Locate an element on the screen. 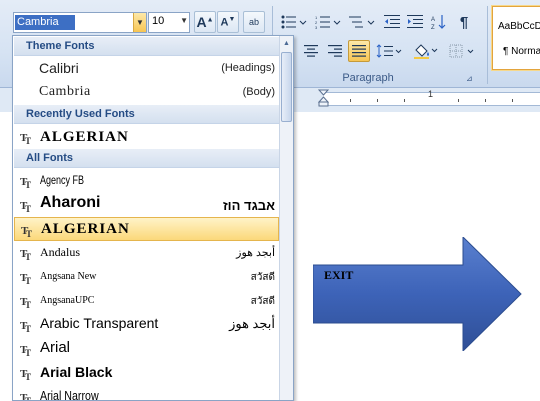 This screenshot has width=540, height=401. increase-indent-icon is located at coordinates (415, 21).